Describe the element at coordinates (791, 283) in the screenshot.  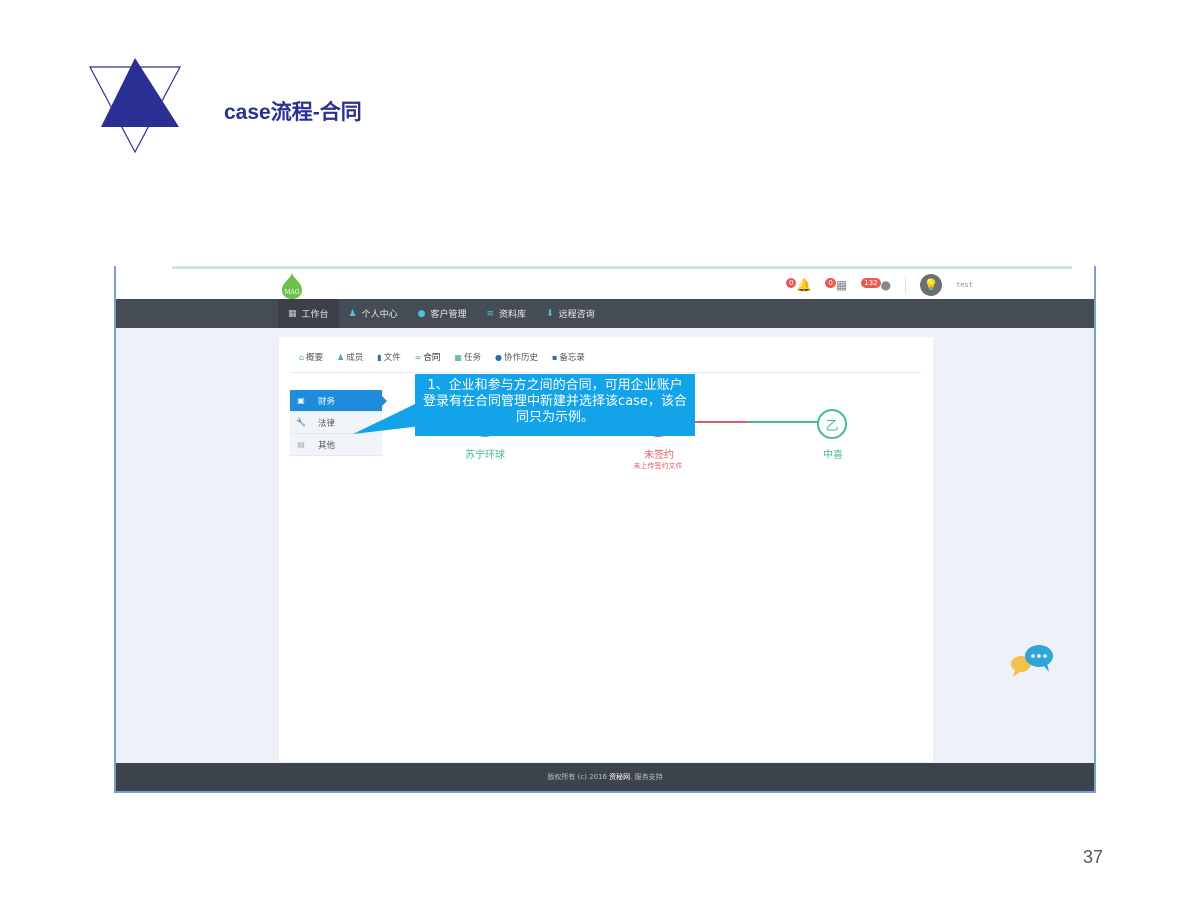
I see `bell-badge: 0` at that location.